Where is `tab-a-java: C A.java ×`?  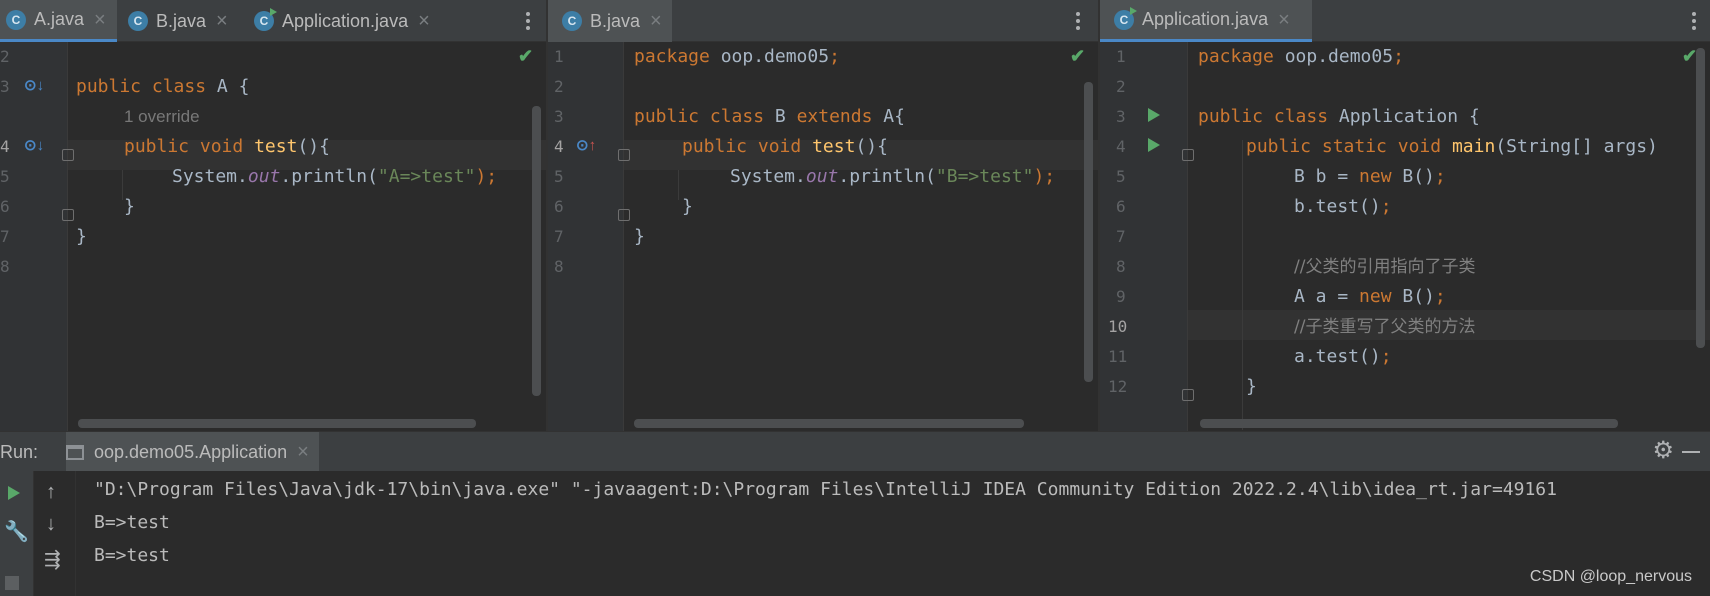
tab-a-java: C A.java × is located at coordinates (58, 21).